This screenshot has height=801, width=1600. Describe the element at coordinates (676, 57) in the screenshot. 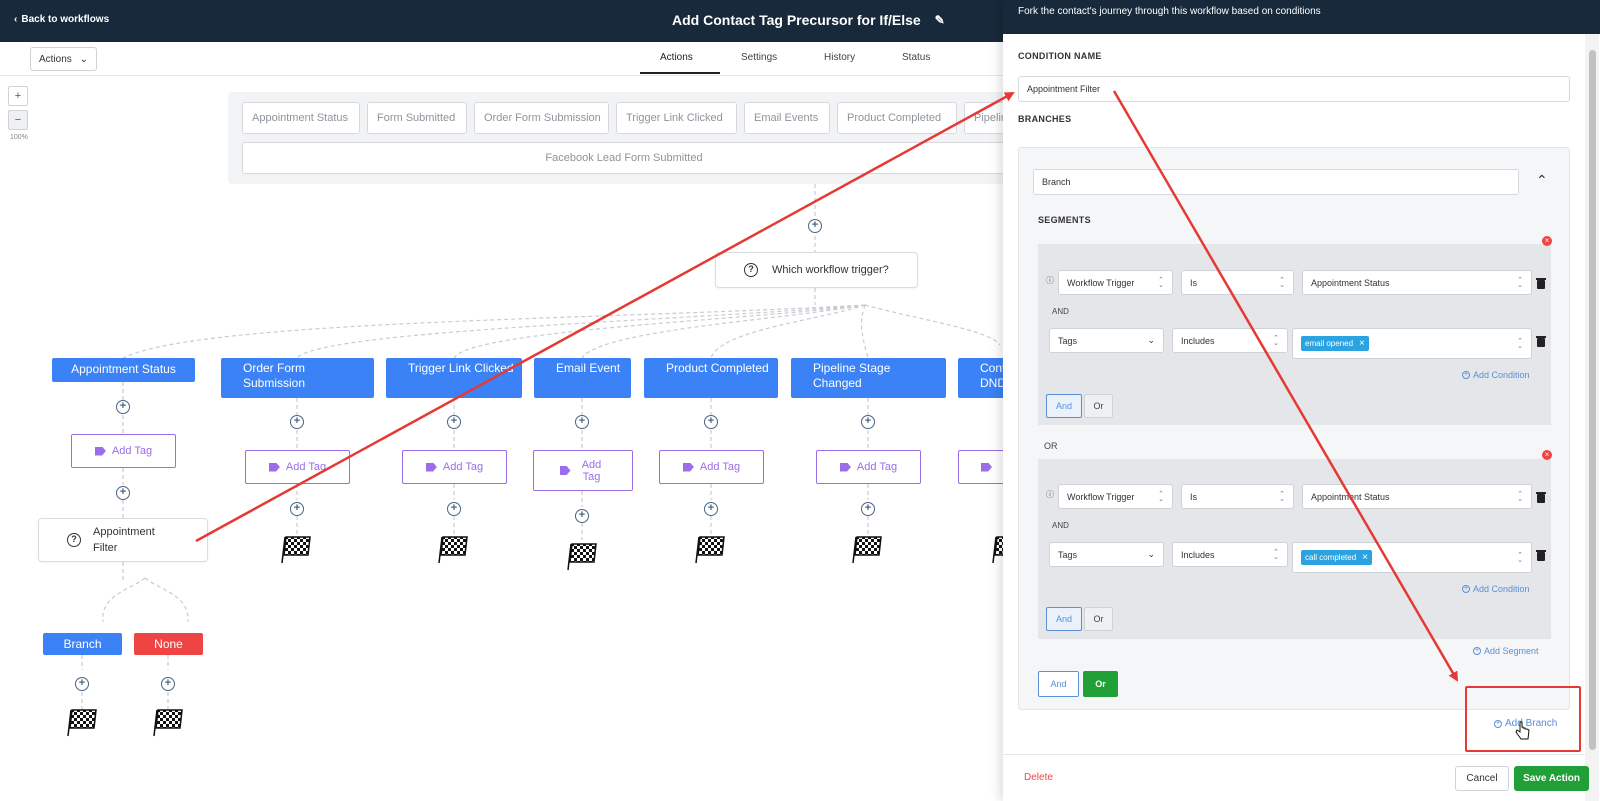

I see `tab-actions: Actions` at that location.